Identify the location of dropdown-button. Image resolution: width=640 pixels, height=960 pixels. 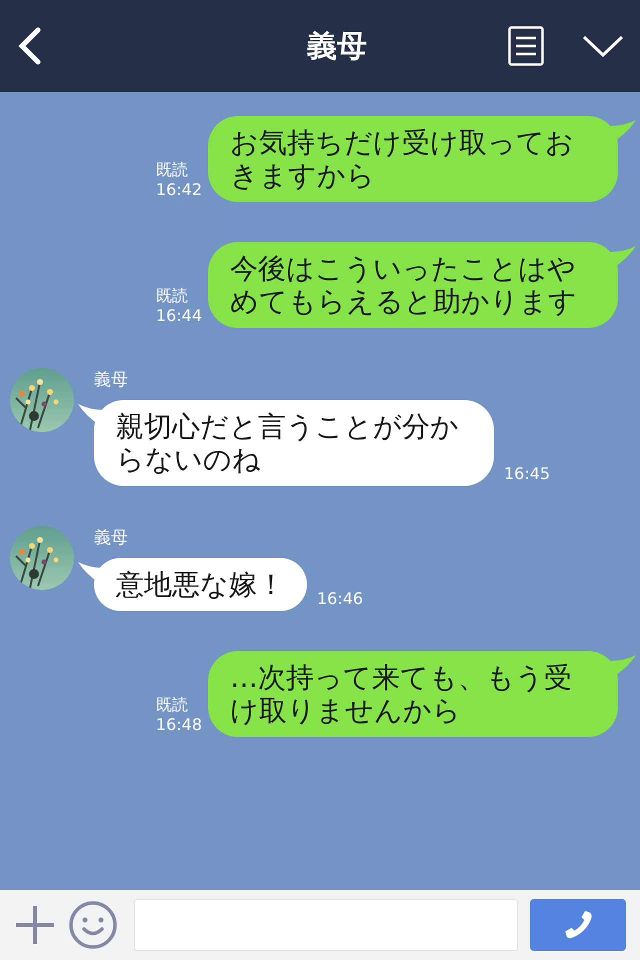
(603, 46).